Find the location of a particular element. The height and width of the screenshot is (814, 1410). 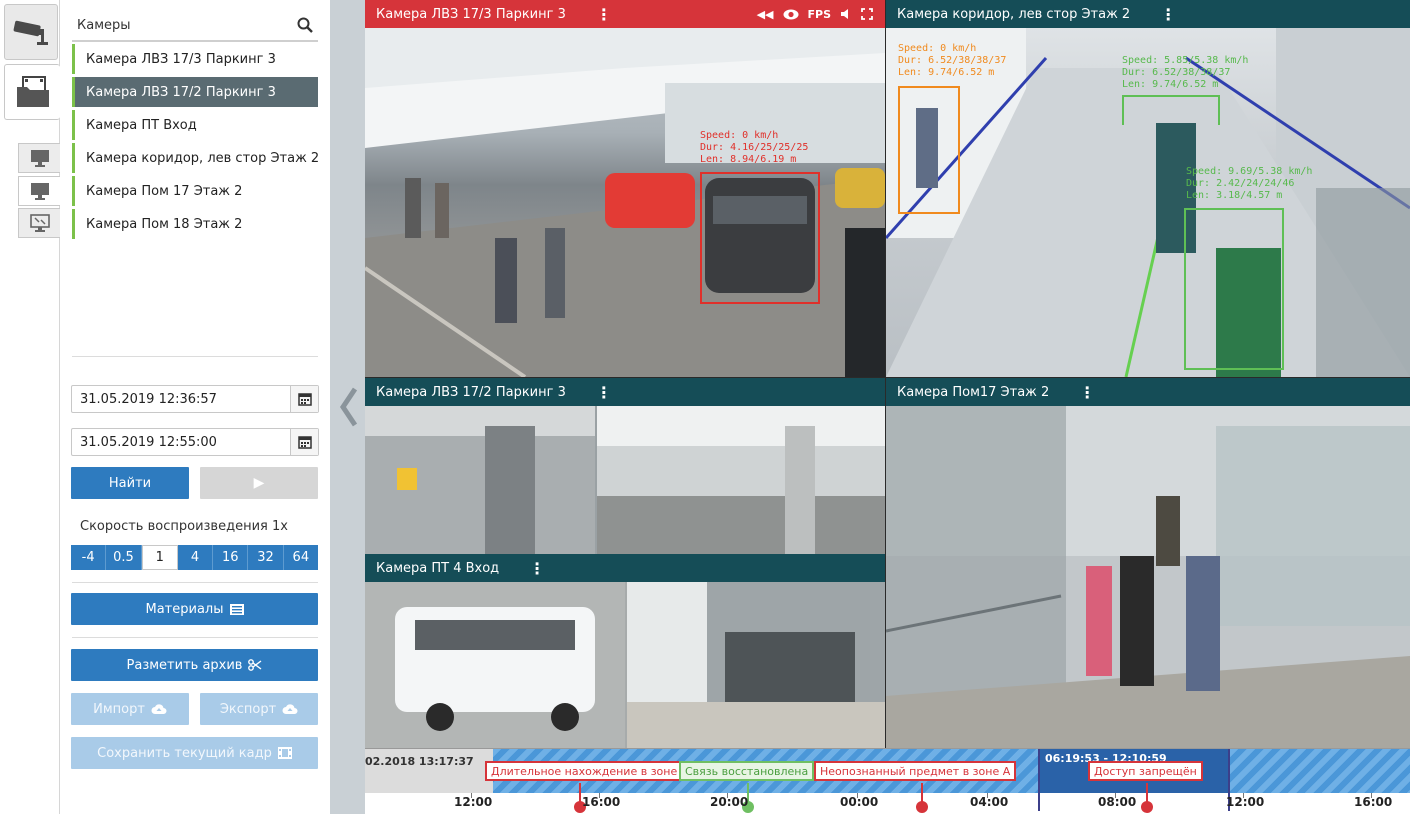

tick-label: 04:00 is located at coordinates (989, 802).